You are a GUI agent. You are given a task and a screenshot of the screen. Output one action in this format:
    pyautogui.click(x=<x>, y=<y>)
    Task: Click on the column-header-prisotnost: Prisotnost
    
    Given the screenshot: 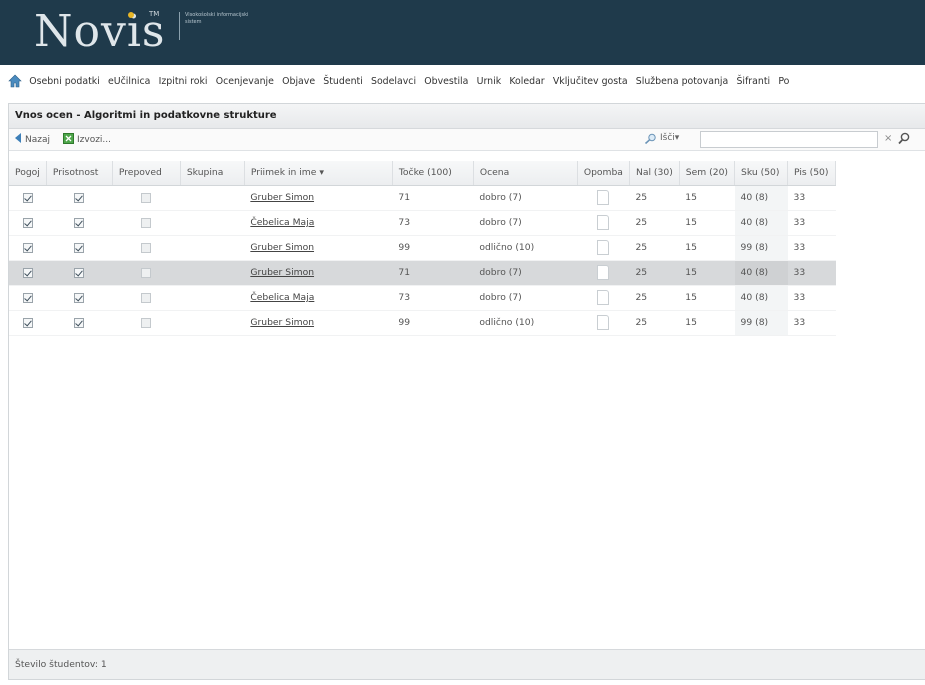 What is the action you would take?
    pyautogui.click(x=79, y=173)
    